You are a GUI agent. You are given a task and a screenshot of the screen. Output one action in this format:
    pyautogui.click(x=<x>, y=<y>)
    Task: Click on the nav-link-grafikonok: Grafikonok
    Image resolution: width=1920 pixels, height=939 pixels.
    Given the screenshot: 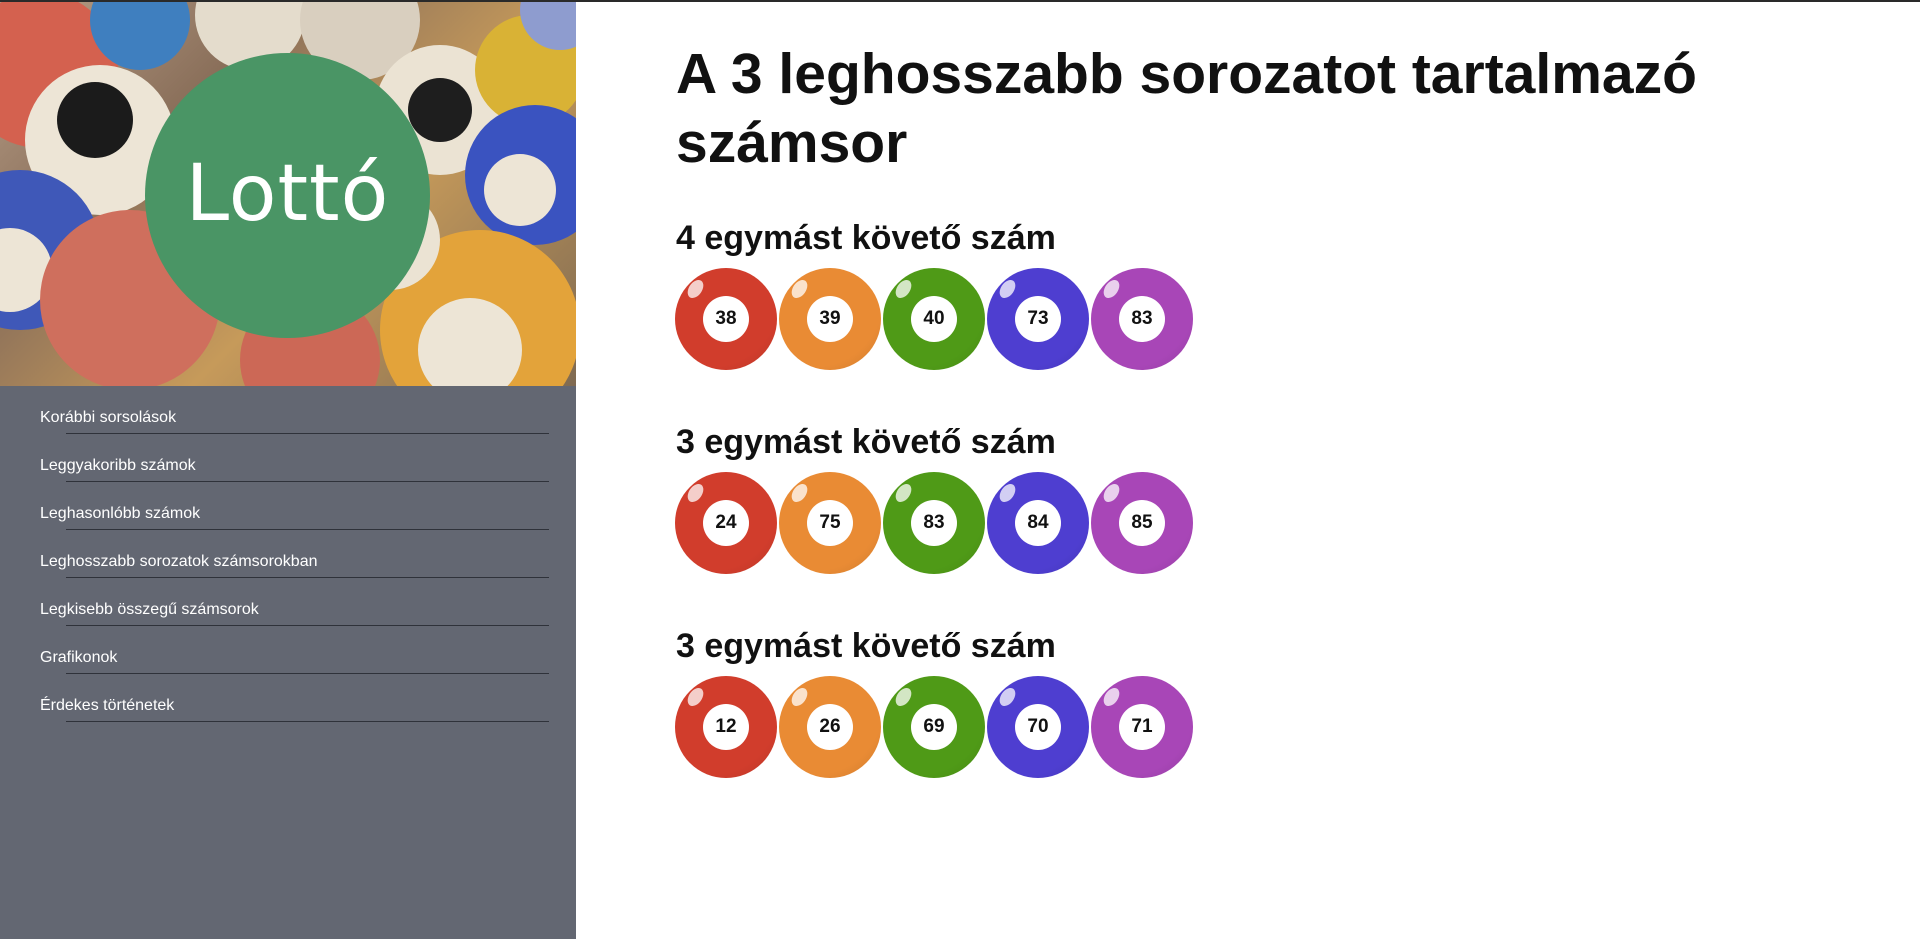 What is the action you would take?
    pyautogui.click(x=78, y=658)
    